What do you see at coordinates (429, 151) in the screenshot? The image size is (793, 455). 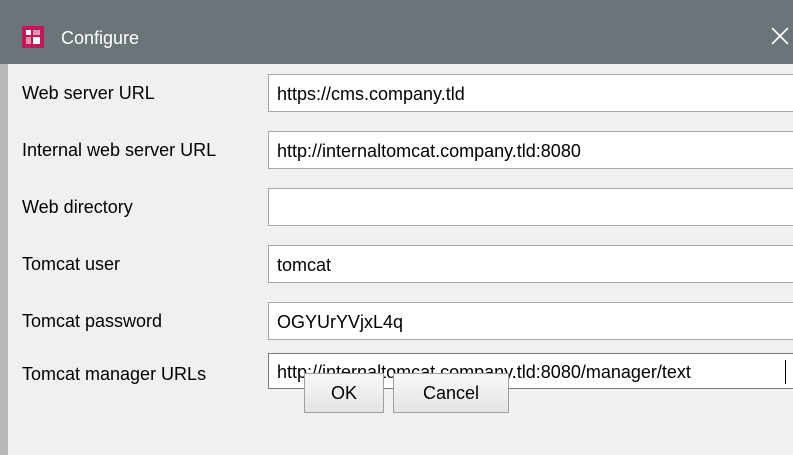 I see `internal-web-server-url-value: http://internaltomcat.company.tld:8080` at bounding box center [429, 151].